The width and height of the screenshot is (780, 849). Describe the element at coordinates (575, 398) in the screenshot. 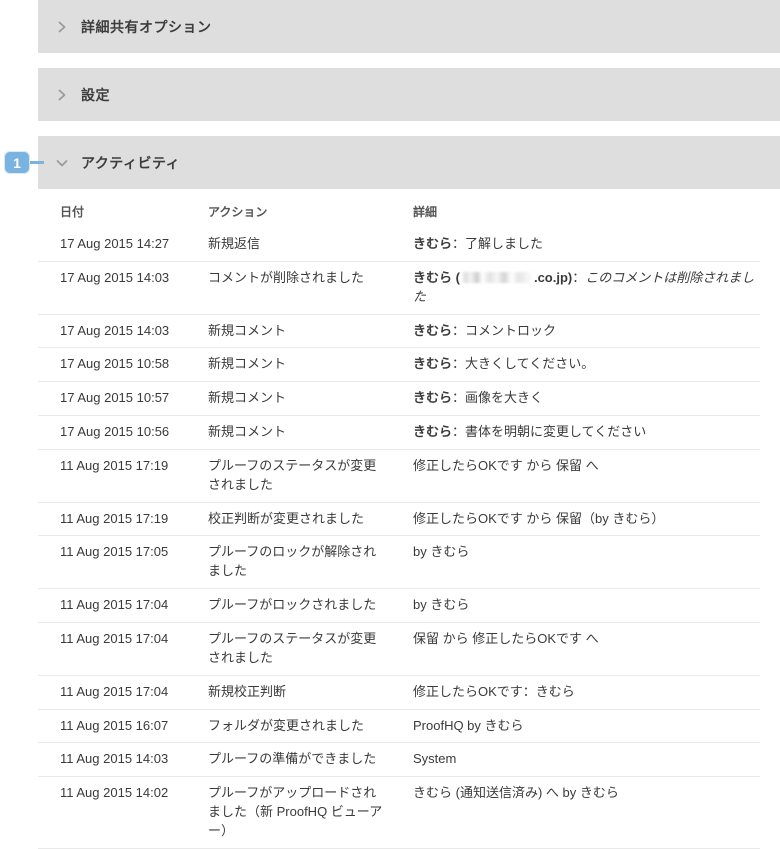

I see `cell-detail: きむら：画像を大きく` at that location.